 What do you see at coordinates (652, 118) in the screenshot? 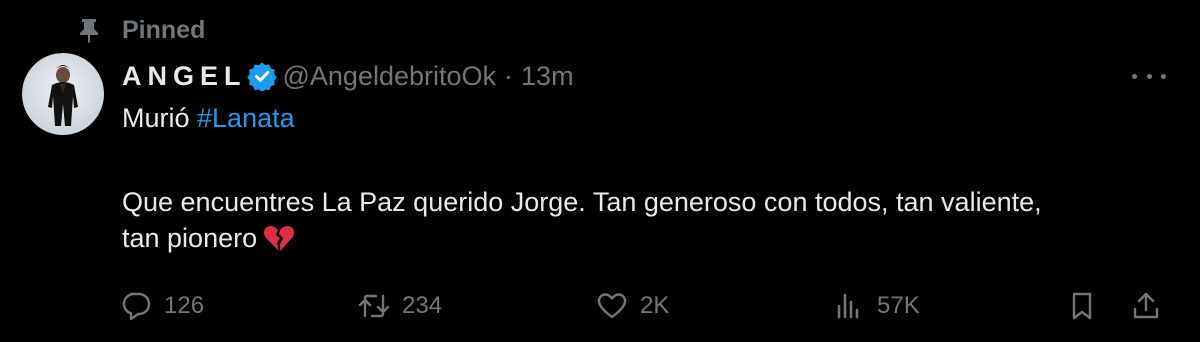
I see `tweet-line-1: Murió #Lanata` at bounding box center [652, 118].